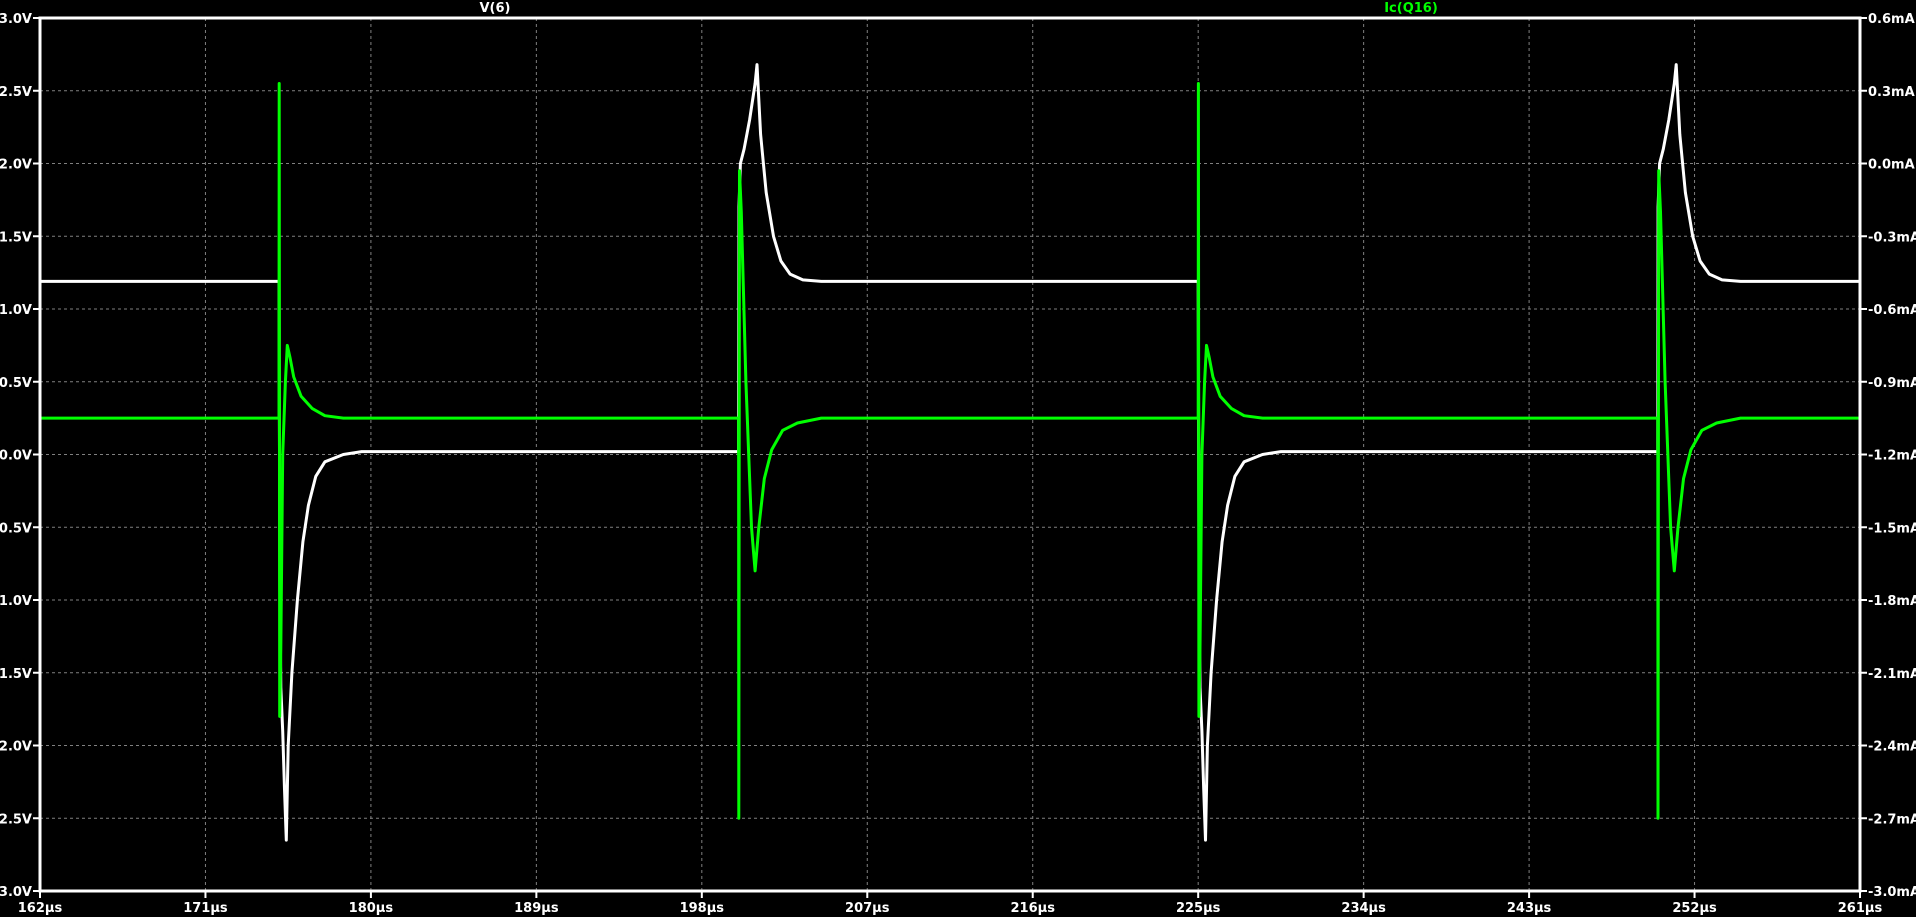 This screenshot has height=917, width=1916. What do you see at coordinates (1529, 908) in the screenshot?
I see `x-tick-label: 243µs` at bounding box center [1529, 908].